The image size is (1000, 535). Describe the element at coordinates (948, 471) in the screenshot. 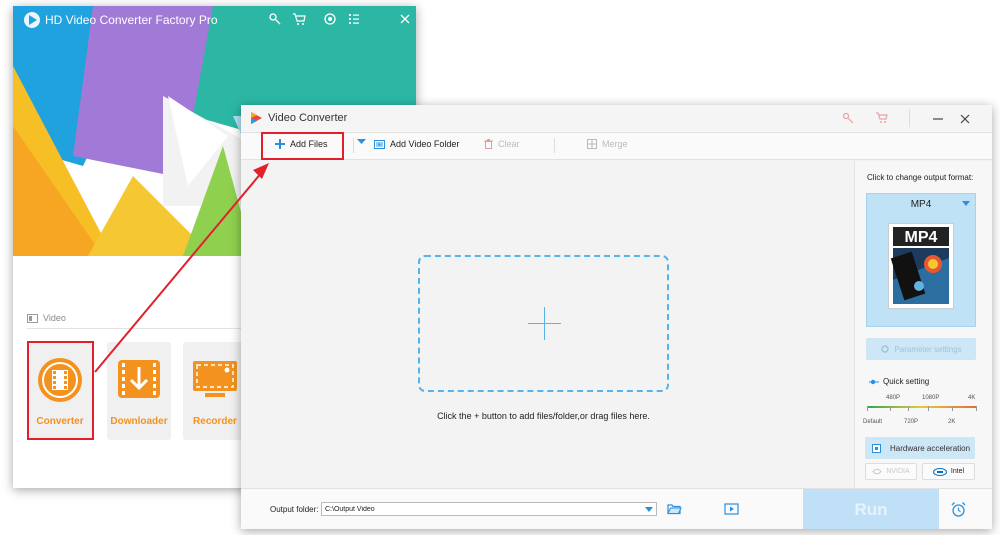

I see `intel-button: Intel` at that location.